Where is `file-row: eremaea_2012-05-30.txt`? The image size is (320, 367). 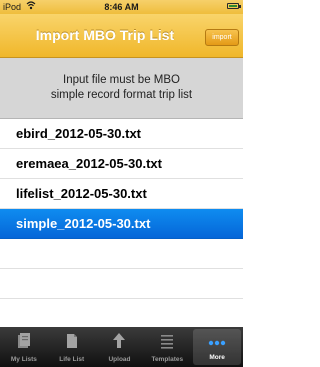 file-row: eremaea_2012-05-30.txt is located at coordinates (121, 164).